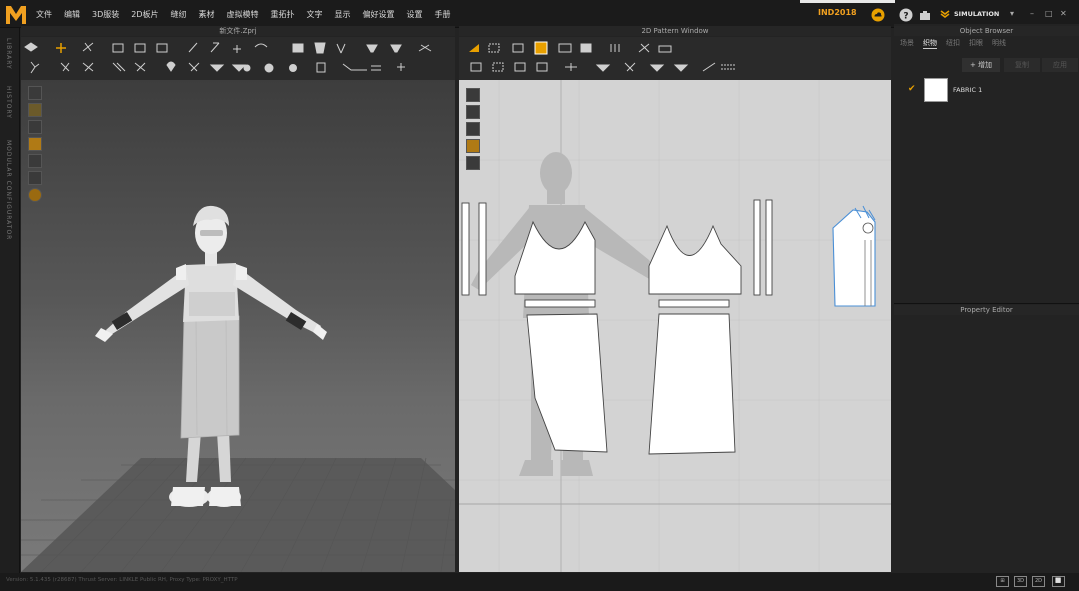 This screenshot has width=1079, height=591. What do you see at coordinates (8, 54) in the screenshot?
I see `library-tab: LIBRARY` at bounding box center [8, 54].